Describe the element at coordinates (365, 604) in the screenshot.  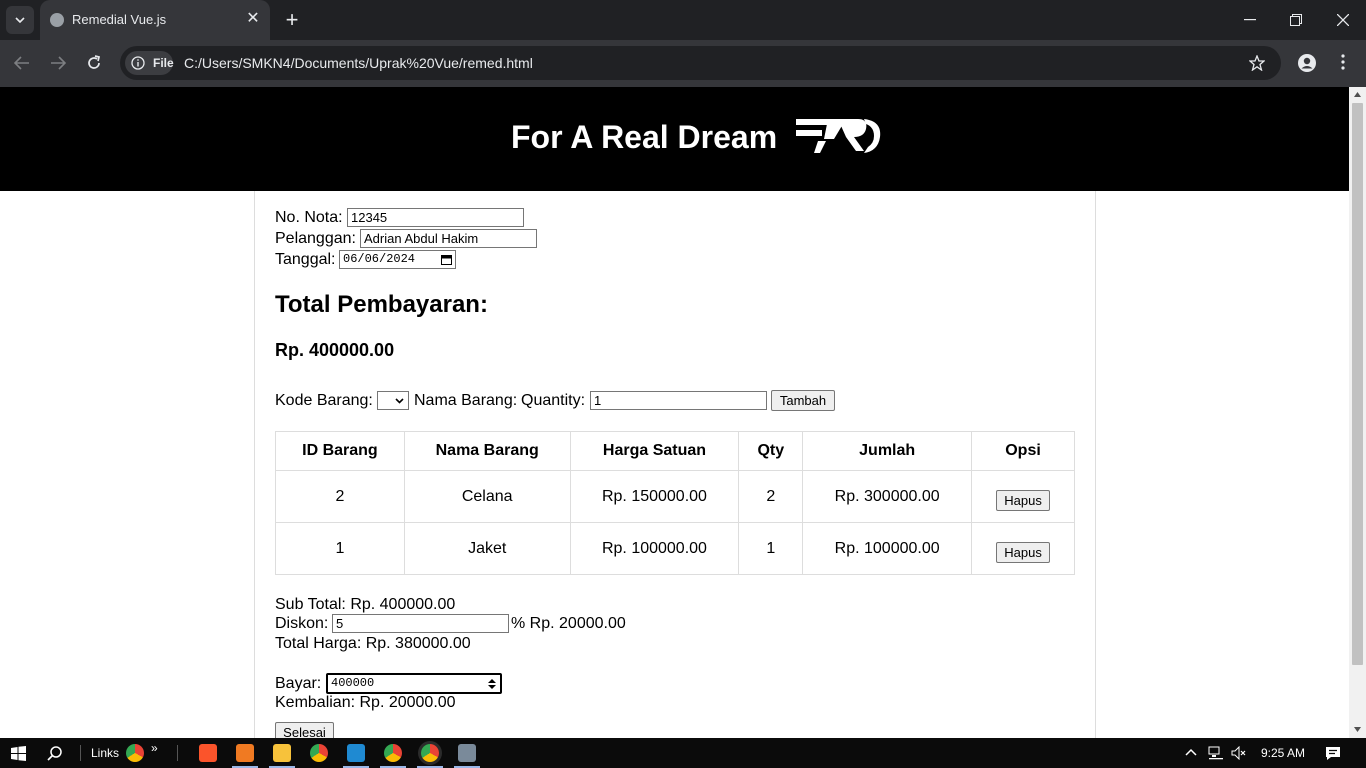
I see `subtotal-text: Sub Total: Rp. 400000.00` at that location.